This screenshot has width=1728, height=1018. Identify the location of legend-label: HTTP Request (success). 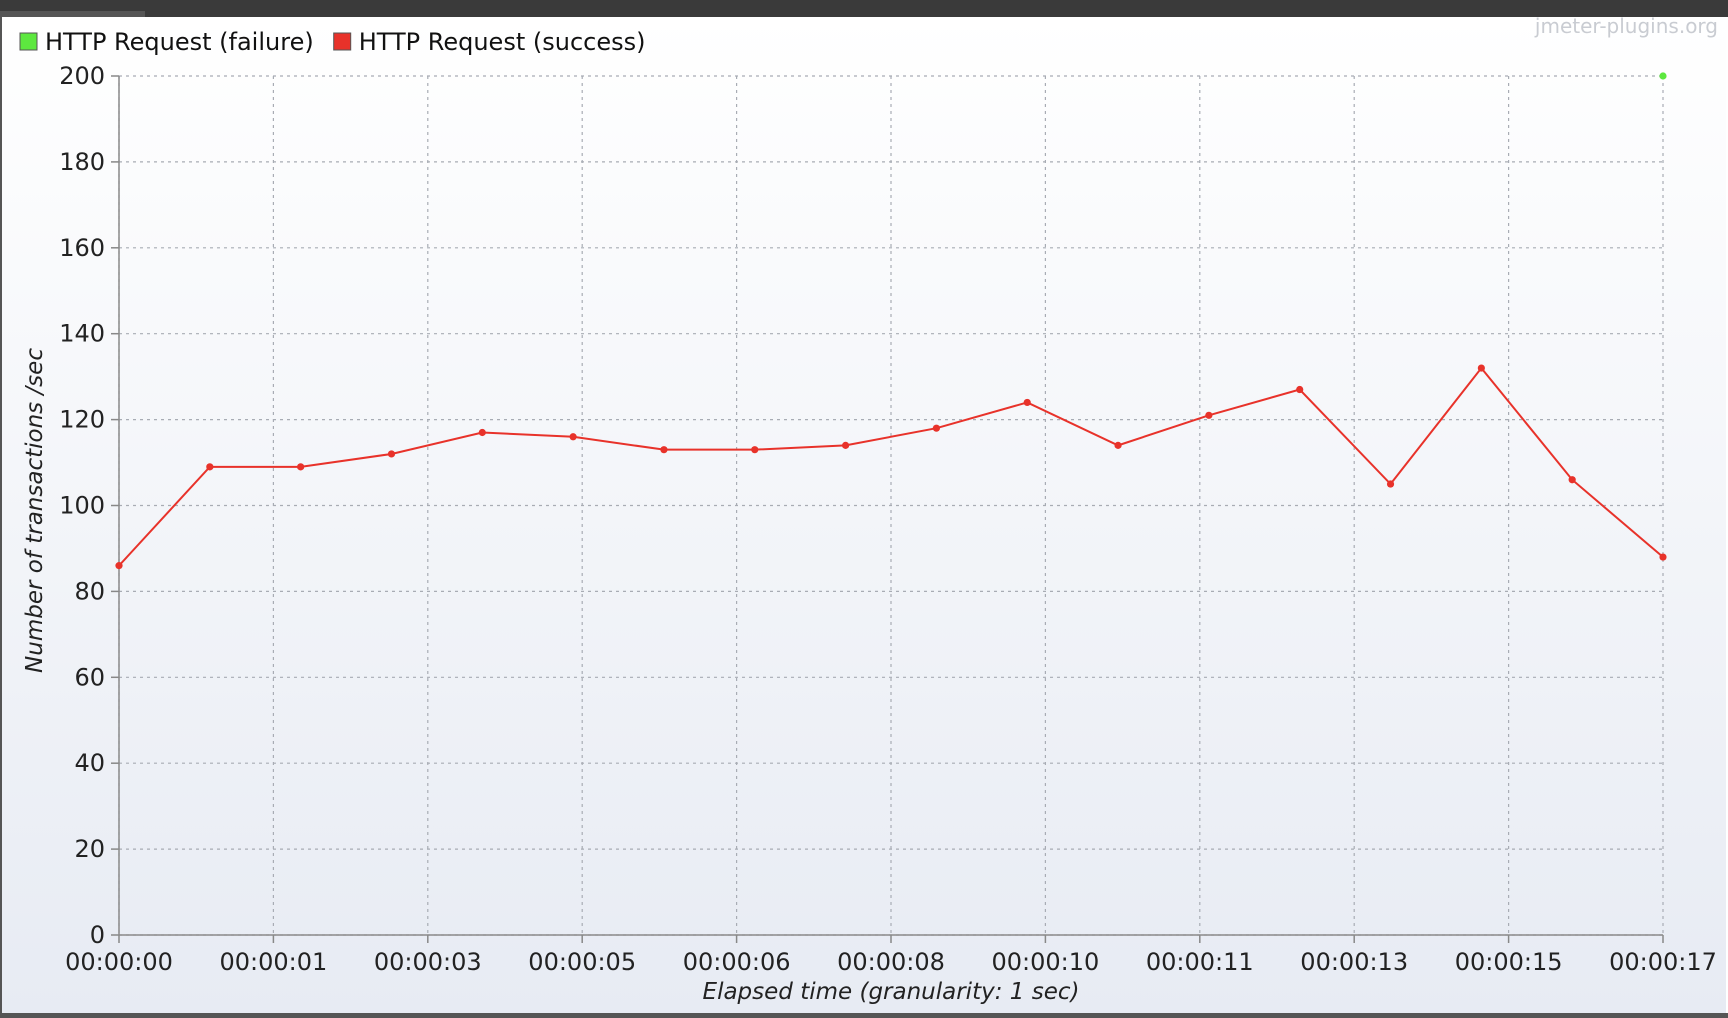
(502, 42).